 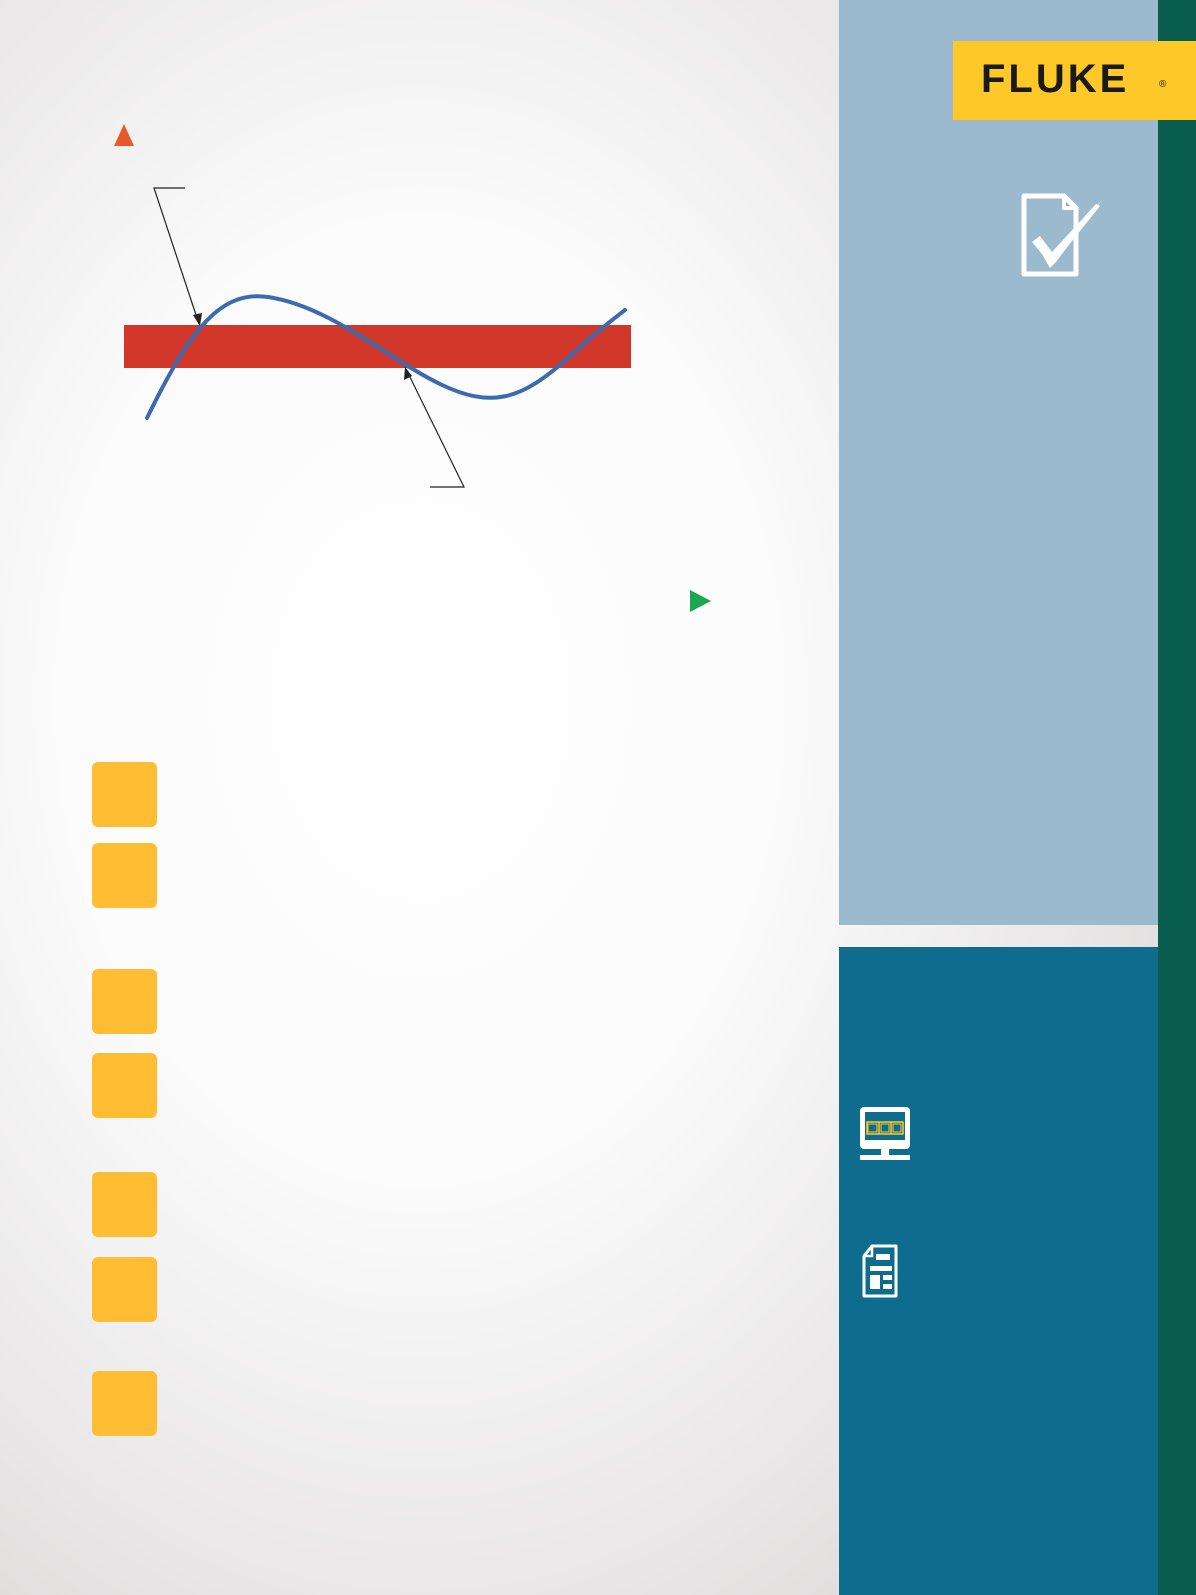 I want to click on x-axis-arrowhead, so click(x=700, y=601).